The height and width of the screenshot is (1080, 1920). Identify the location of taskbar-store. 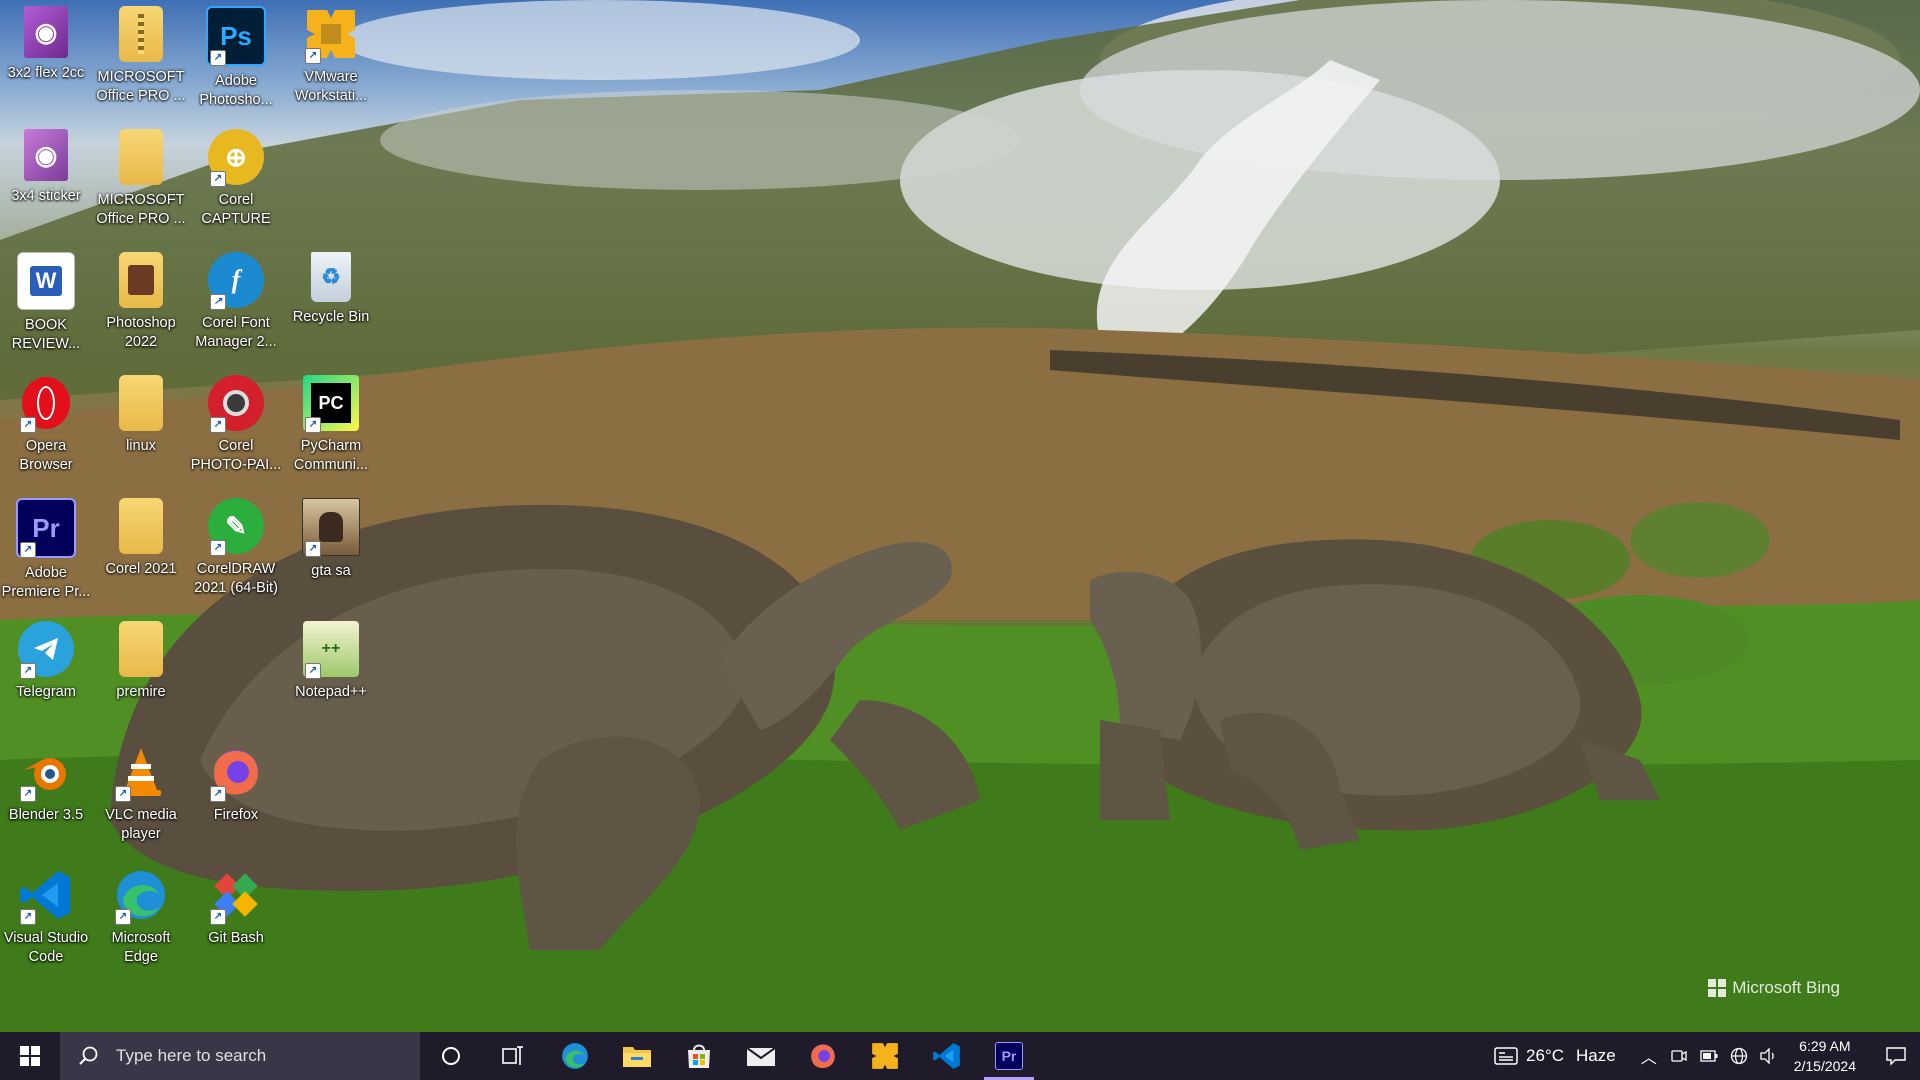
(699, 1056).